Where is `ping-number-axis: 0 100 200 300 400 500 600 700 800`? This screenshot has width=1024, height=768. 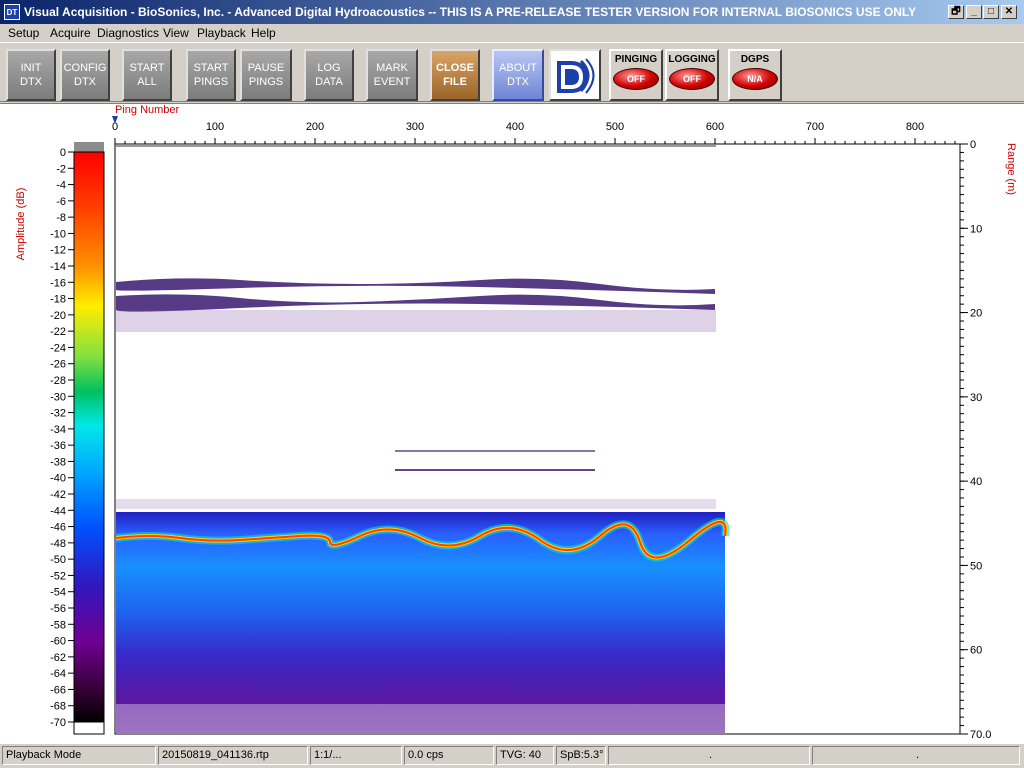
ping-number-axis: 0 100 200 300 400 500 600 700 800 is located at coordinates (534, 132).